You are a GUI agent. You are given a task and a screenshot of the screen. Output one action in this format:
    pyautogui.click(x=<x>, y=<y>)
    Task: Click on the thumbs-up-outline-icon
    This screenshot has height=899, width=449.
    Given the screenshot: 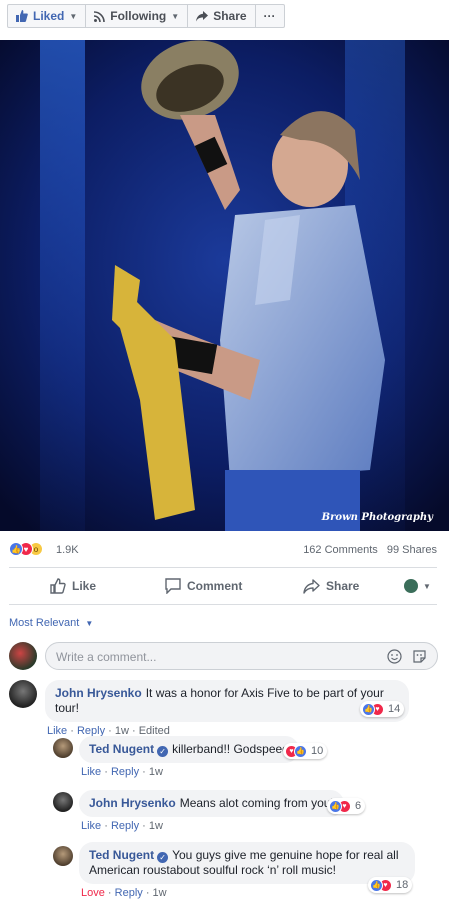 What is the action you would take?
    pyautogui.click(x=58, y=586)
    